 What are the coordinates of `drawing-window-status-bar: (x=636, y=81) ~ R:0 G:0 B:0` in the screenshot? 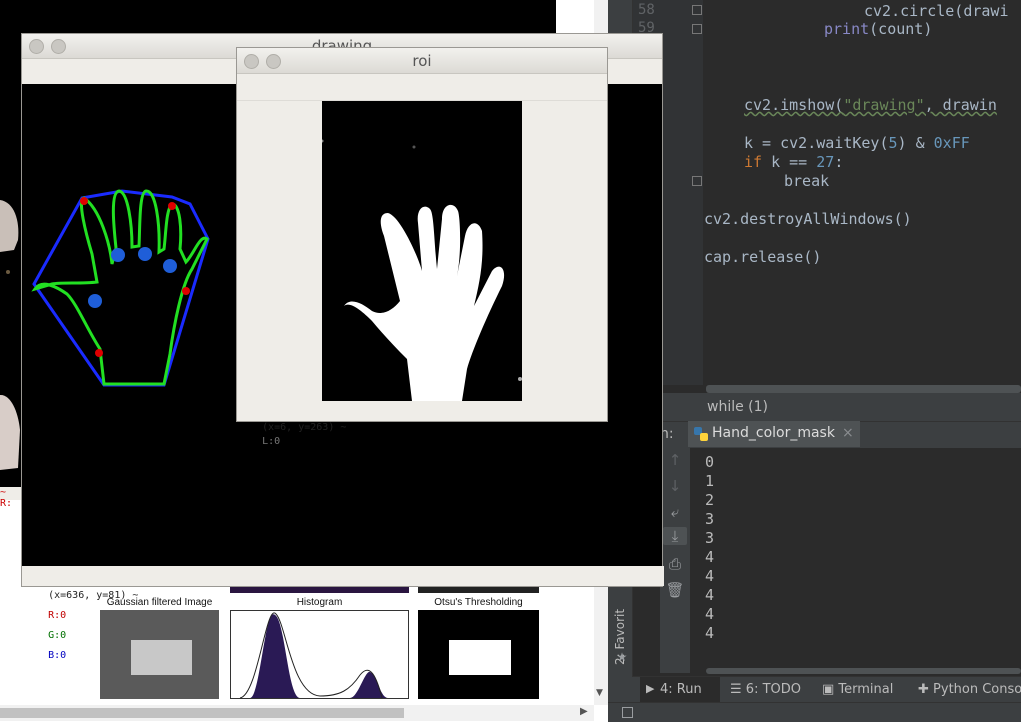 It's located at (343, 613).